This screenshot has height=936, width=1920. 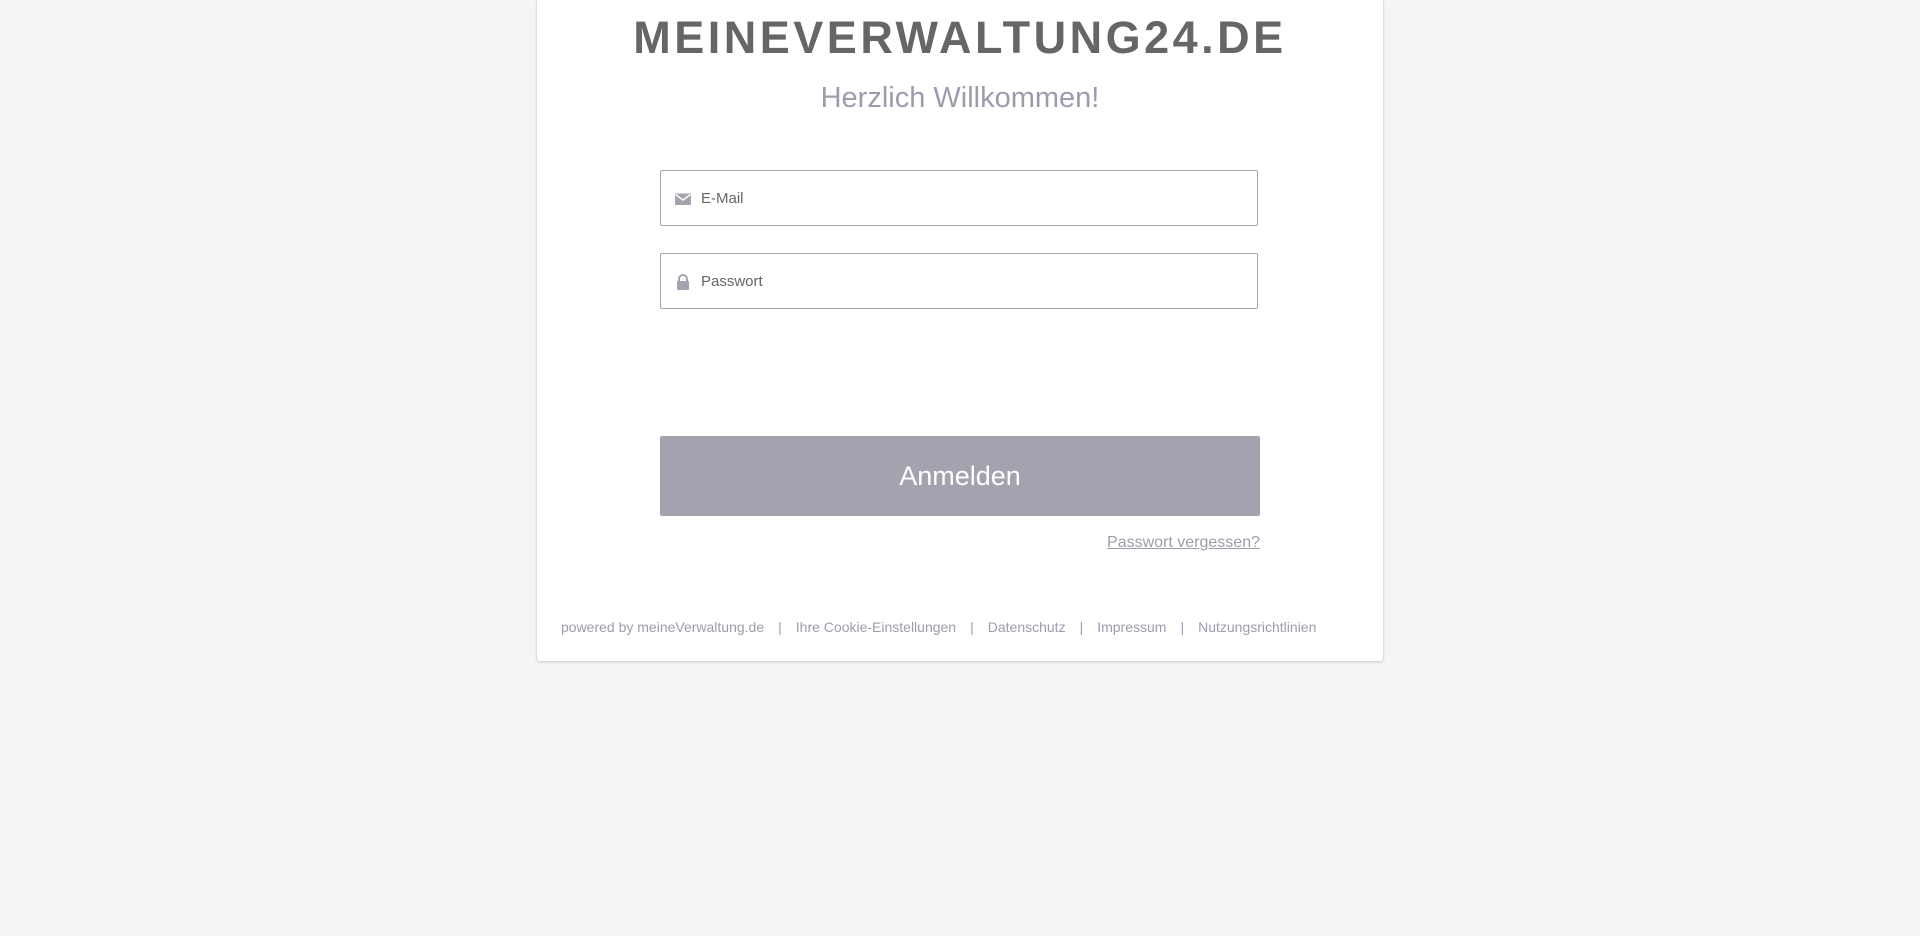 What do you see at coordinates (1027, 627) in the screenshot?
I see `privacy-link: Datenschutz` at bounding box center [1027, 627].